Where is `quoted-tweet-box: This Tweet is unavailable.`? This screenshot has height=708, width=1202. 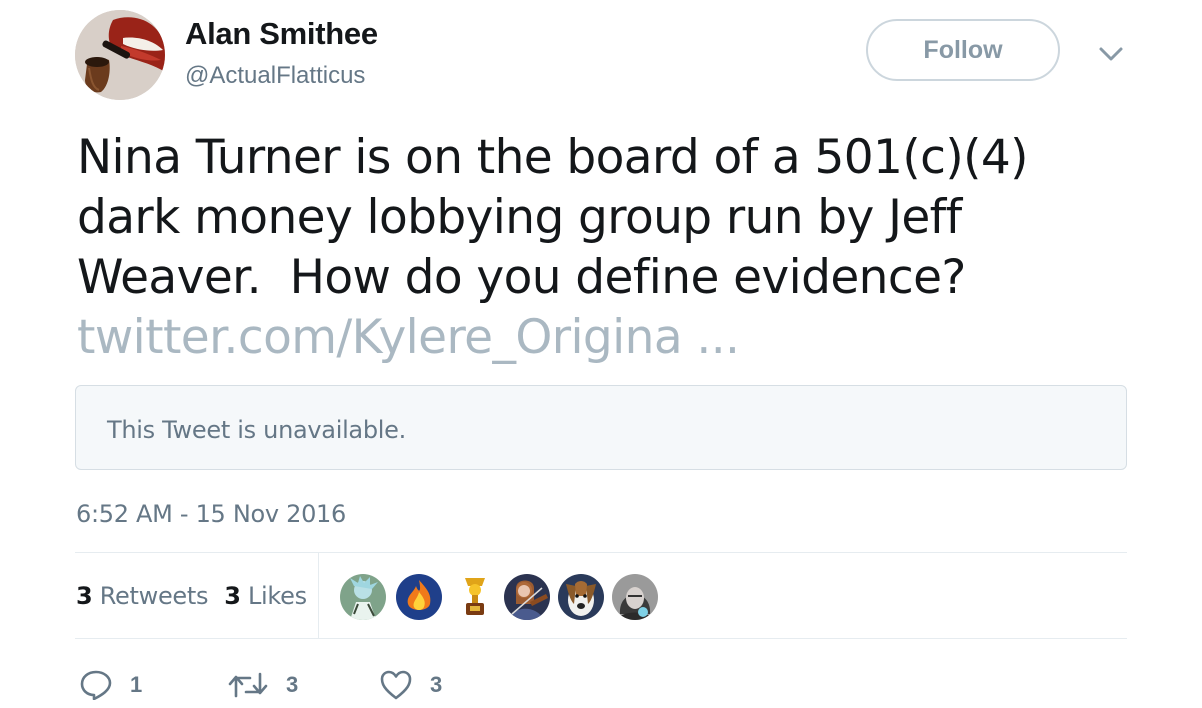
quoted-tweet-box: This Tweet is unavailable. is located at coordinates (601, 427).